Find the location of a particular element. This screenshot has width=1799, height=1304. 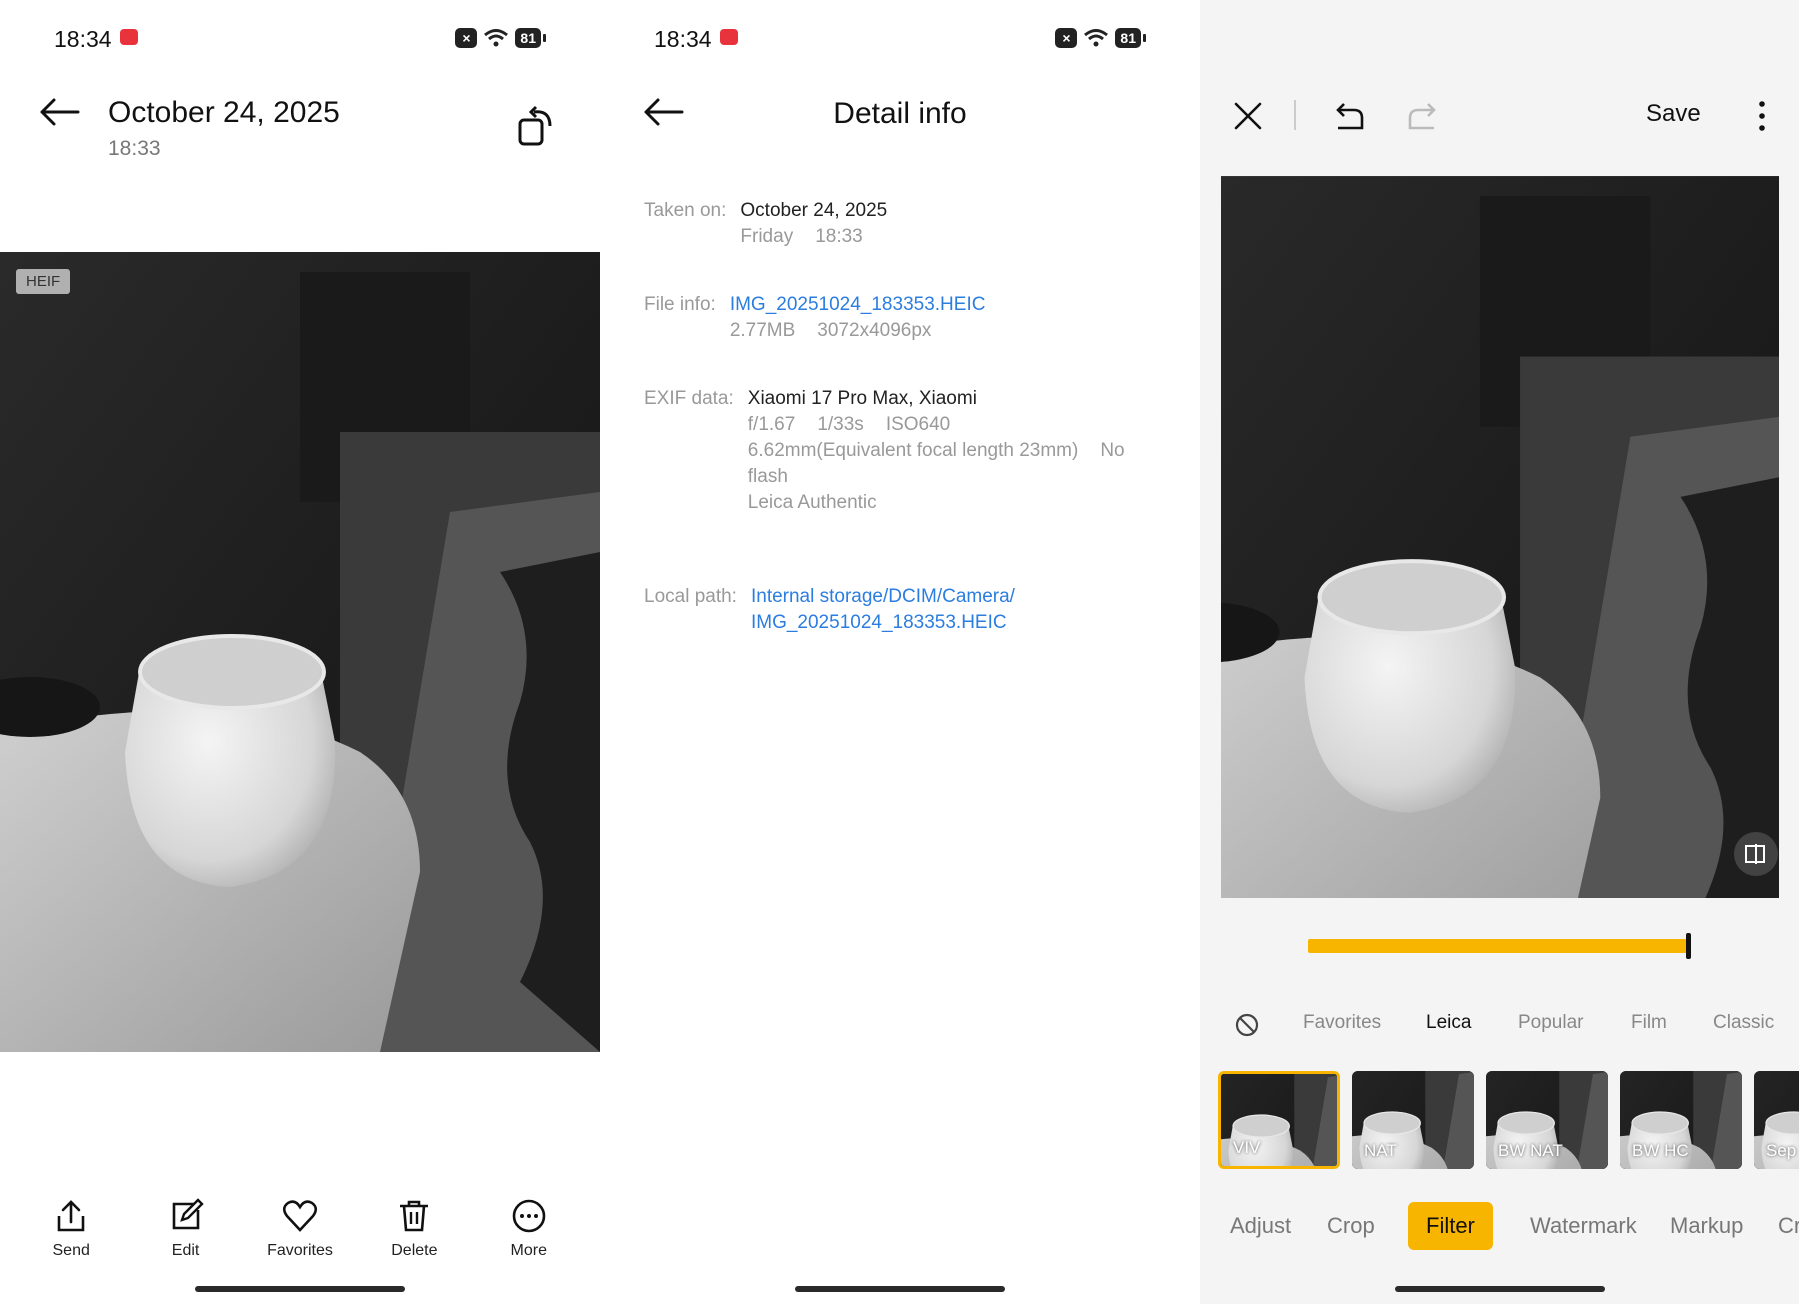

compare-icon is located at coordinates (1755, 854).